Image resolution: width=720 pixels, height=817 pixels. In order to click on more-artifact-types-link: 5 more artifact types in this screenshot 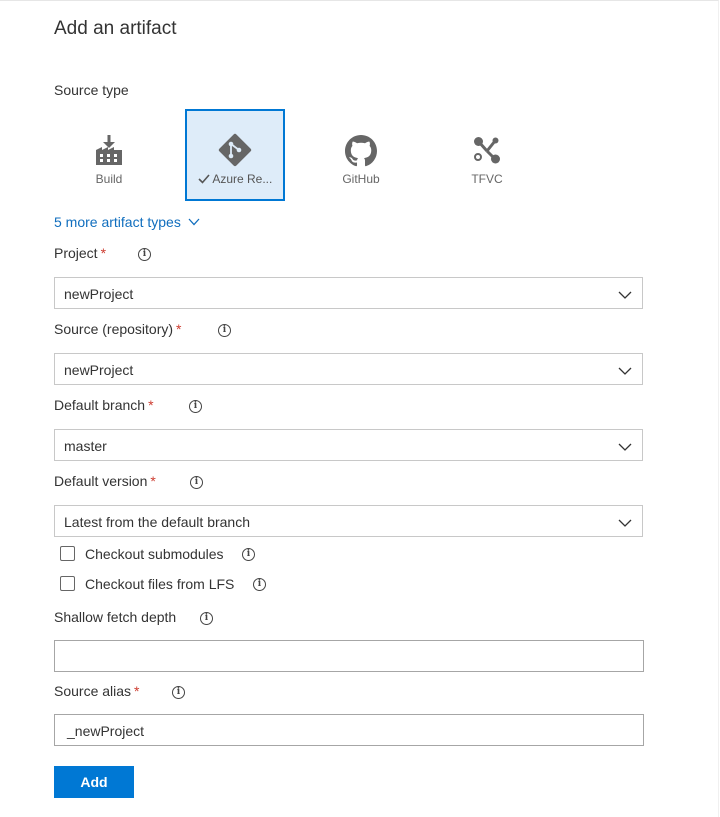, I will do `click(127, 222)`.